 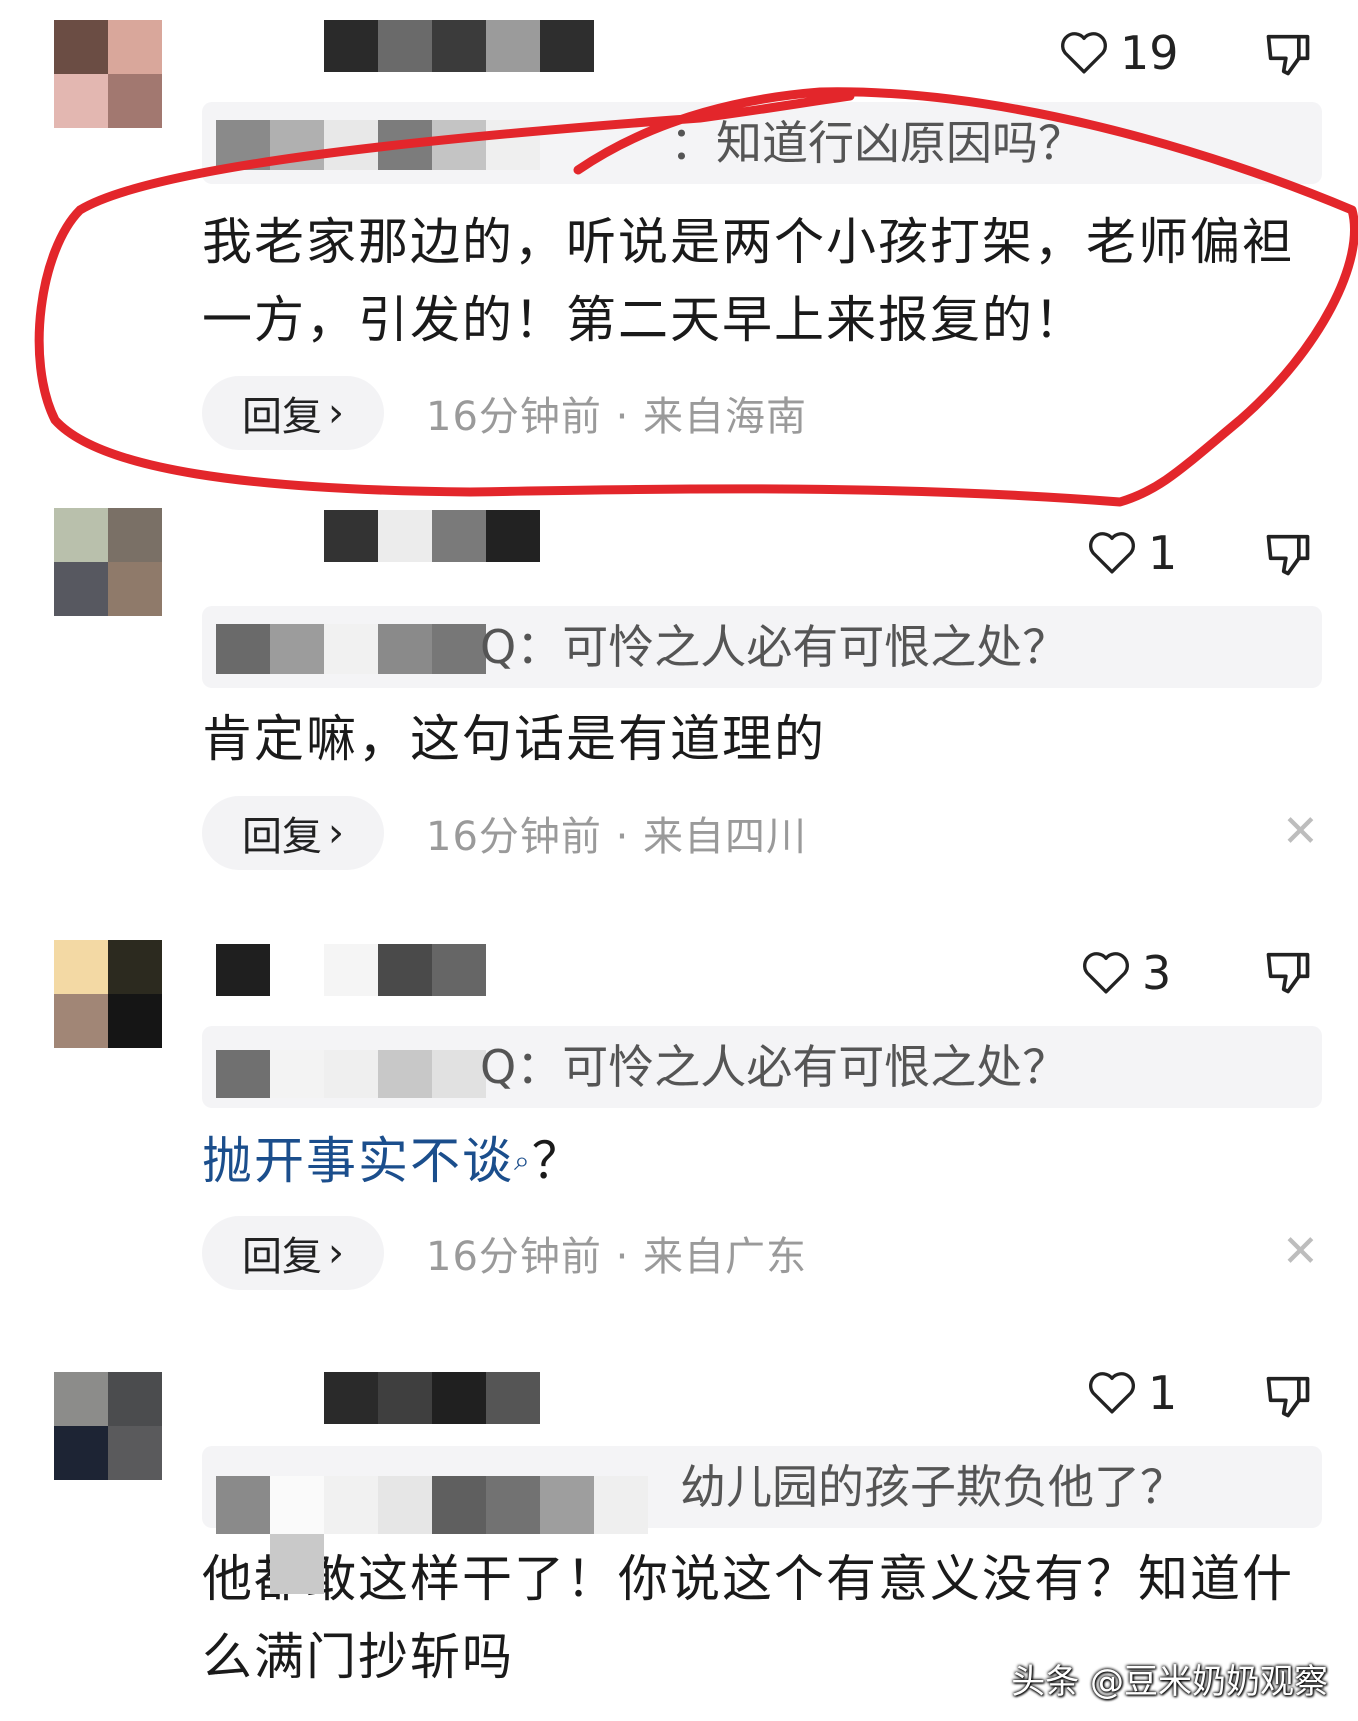 What do you see at coordinates (1157, 973) in the screenshot?
I see `like-count: 3` at bounding box center [1157, 973].